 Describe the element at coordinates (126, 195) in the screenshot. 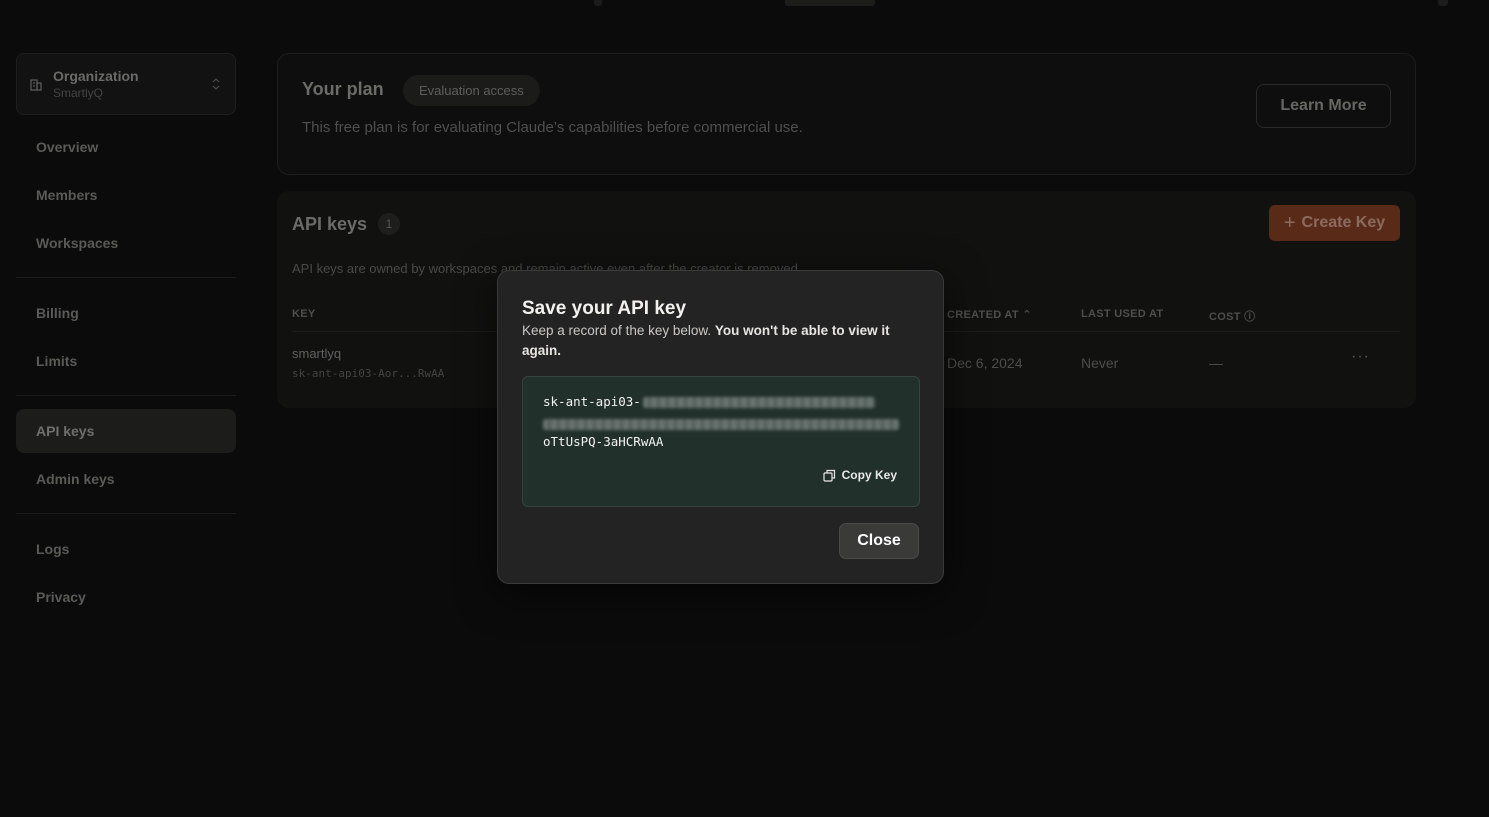

I see `sidebar-item-members: Members` at that location.